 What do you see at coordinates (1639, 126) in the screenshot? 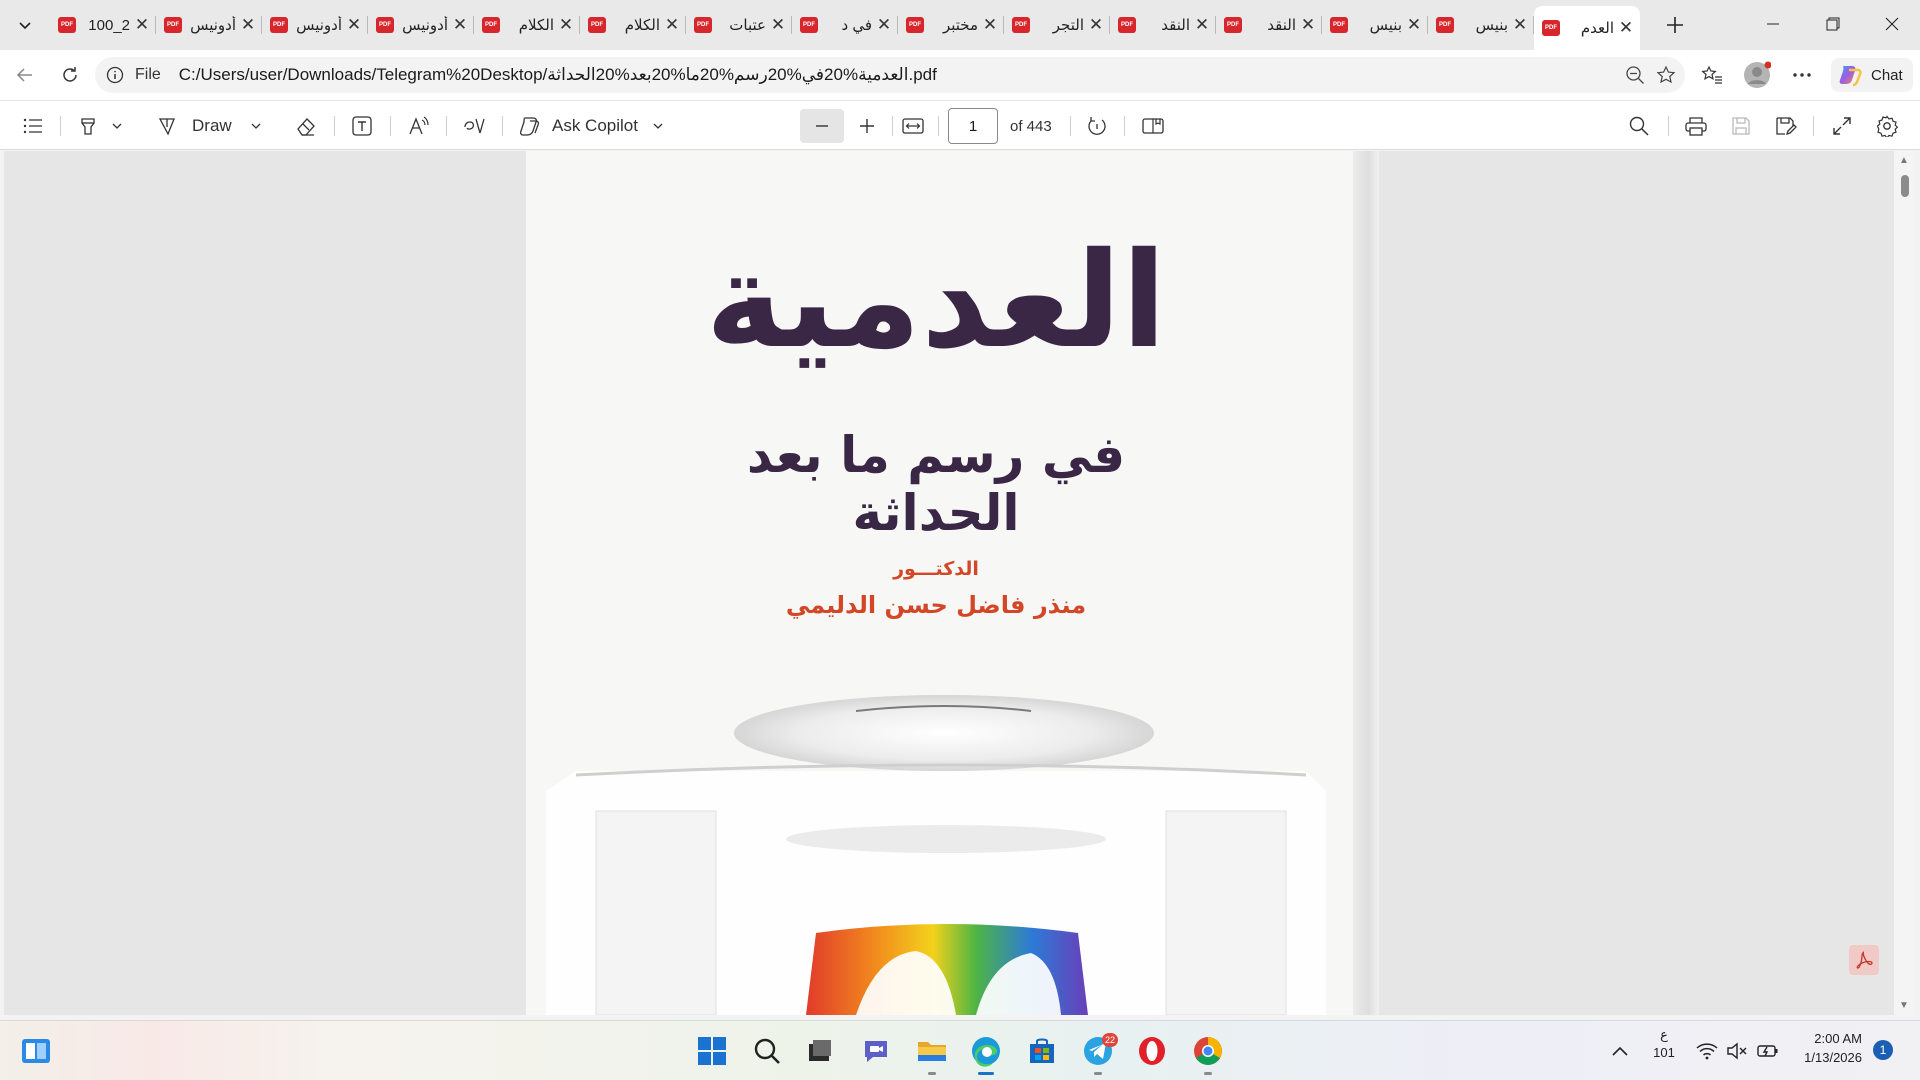
I see `find-button` at bounding box center [1639, 126].